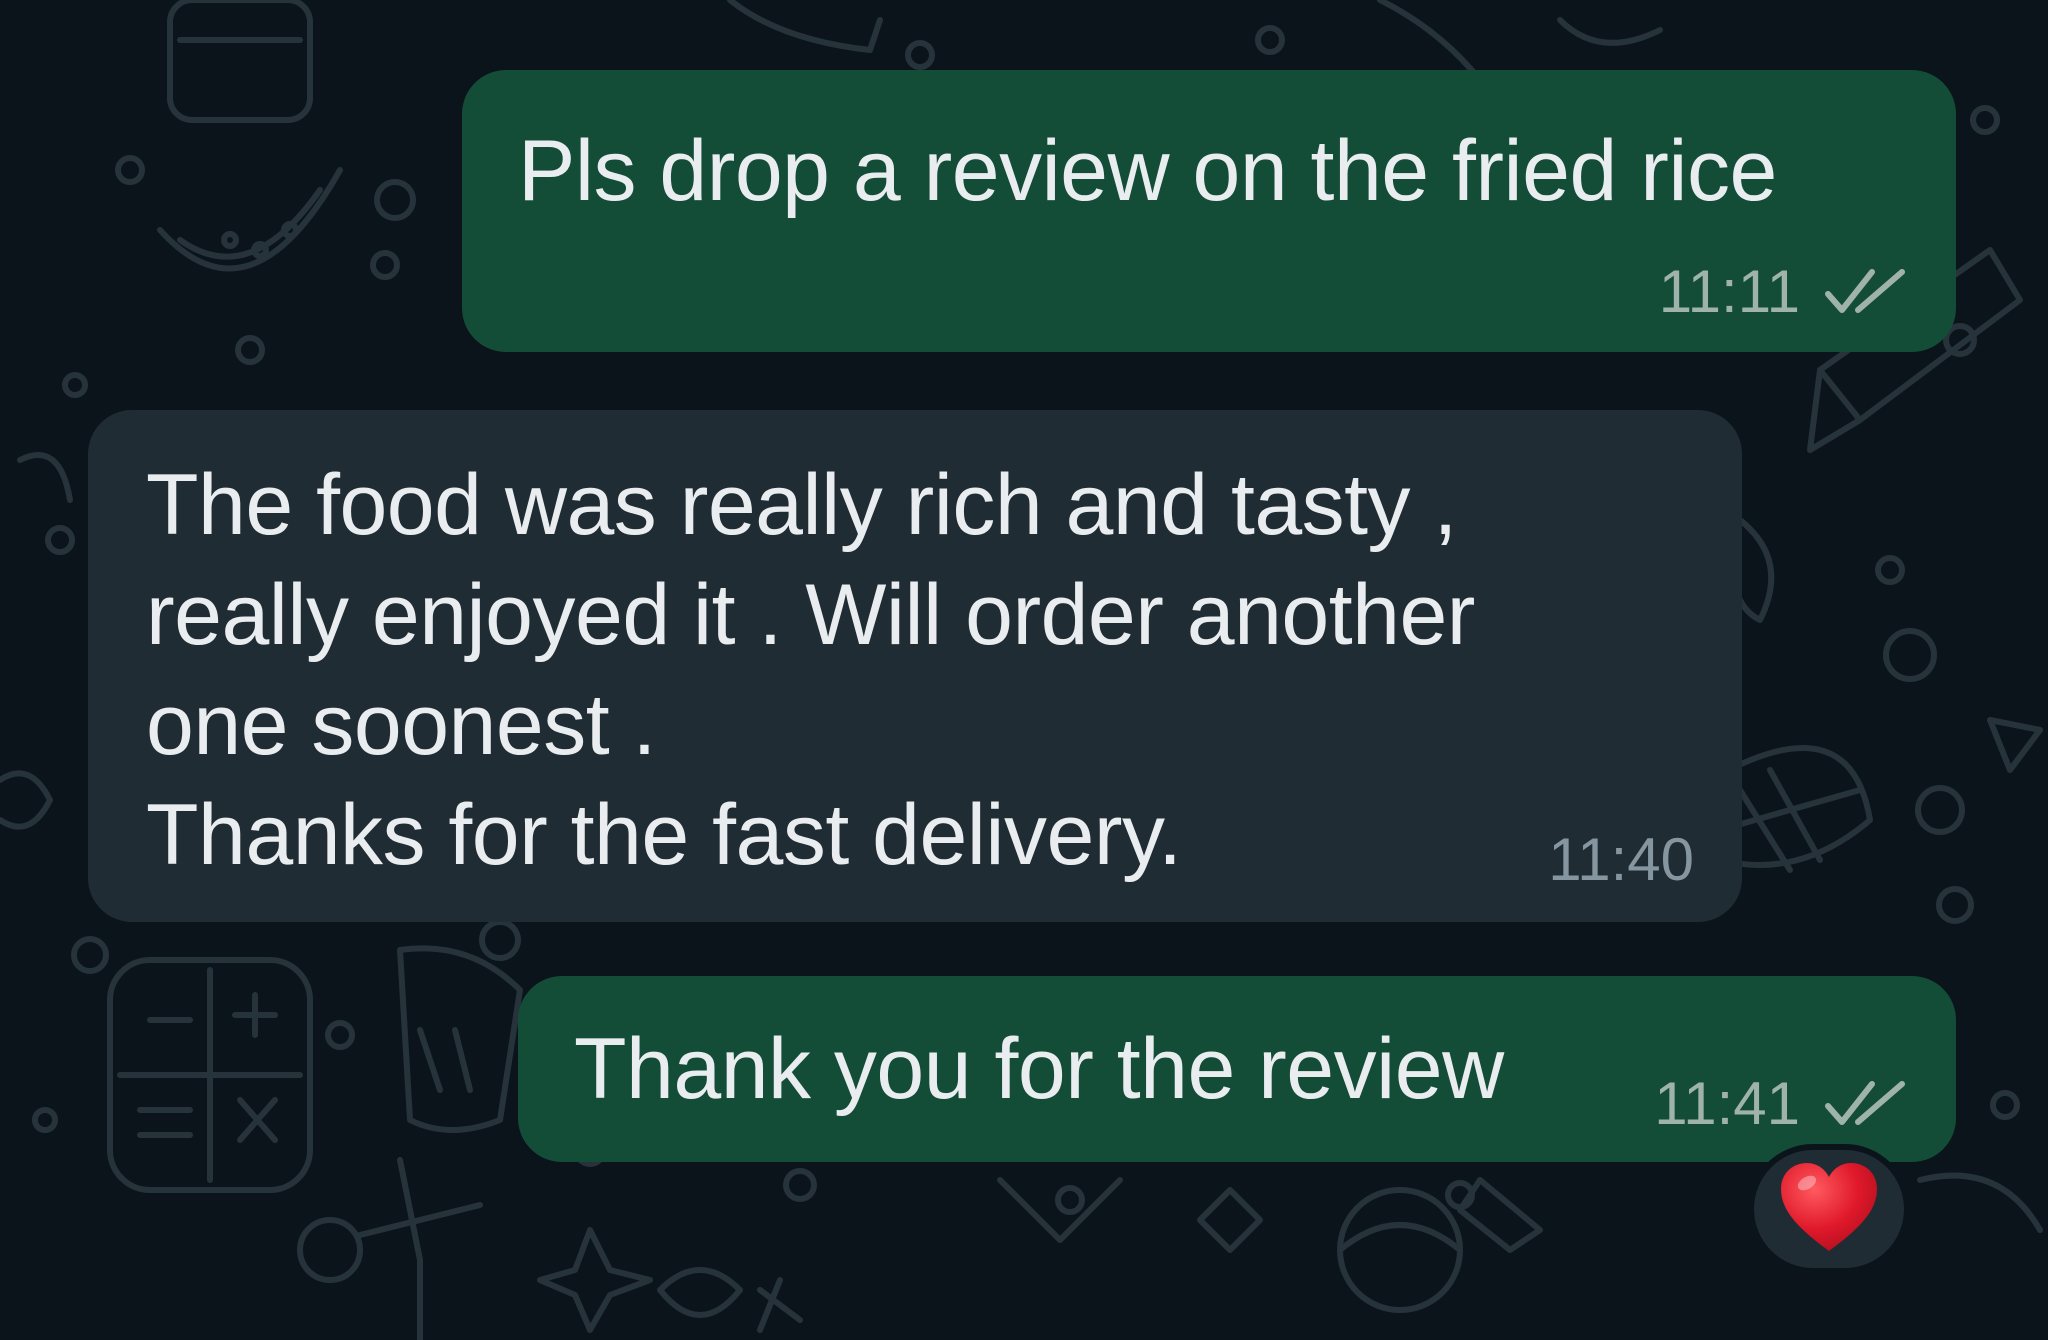 This screenshot has width=2048, height=1340. I want to click on message-meta: 11:40, so click(1621, 859).